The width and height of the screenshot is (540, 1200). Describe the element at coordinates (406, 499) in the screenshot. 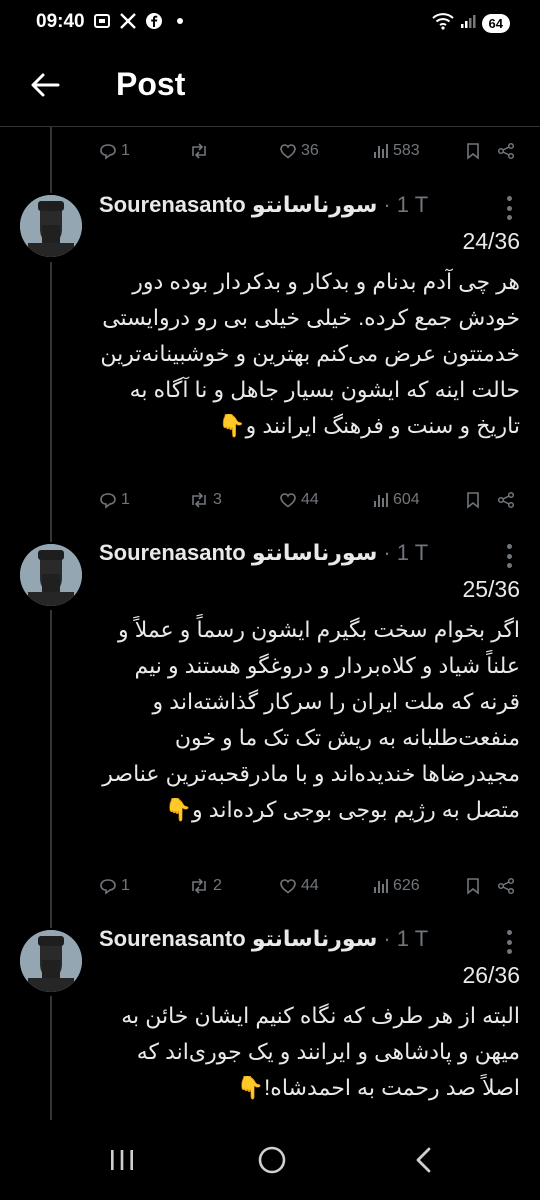

I see `views-count: 604` at that location.